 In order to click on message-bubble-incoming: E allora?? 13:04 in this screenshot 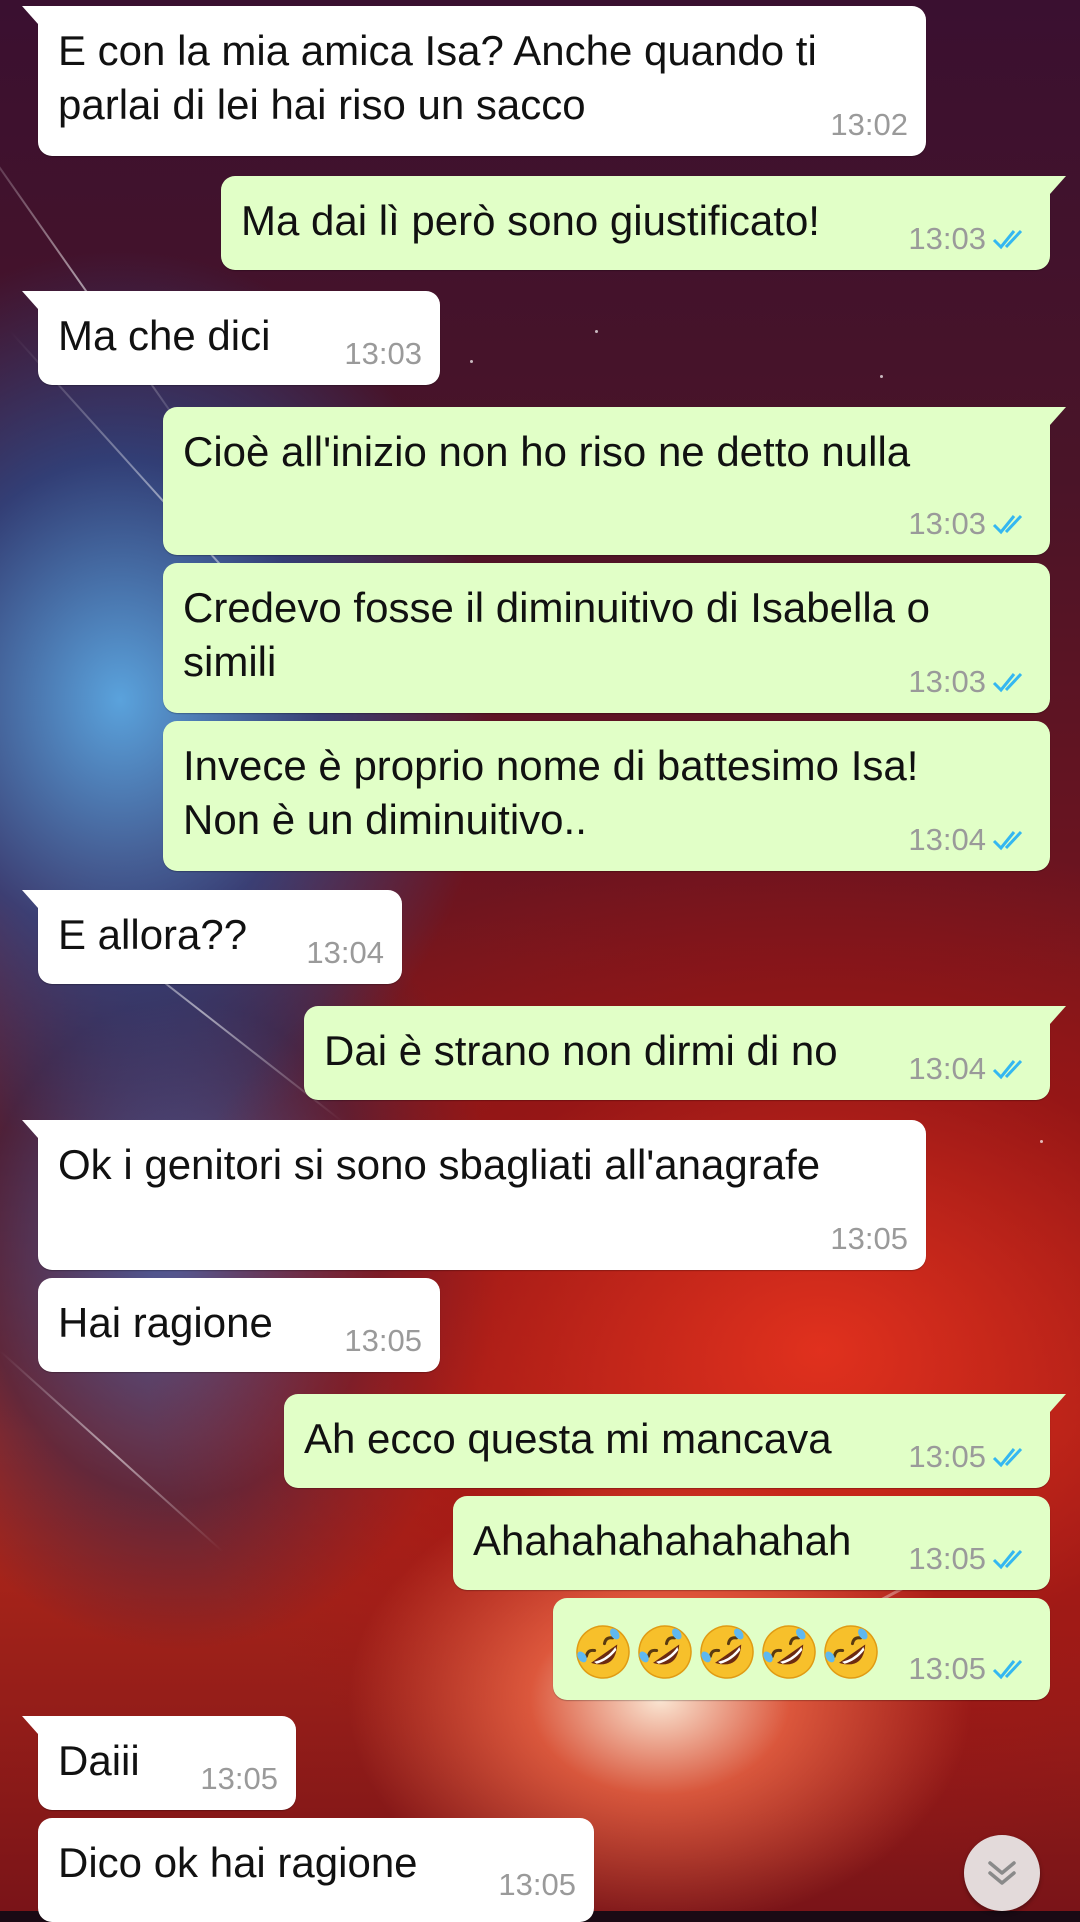, I will do `click(212, 937)`.